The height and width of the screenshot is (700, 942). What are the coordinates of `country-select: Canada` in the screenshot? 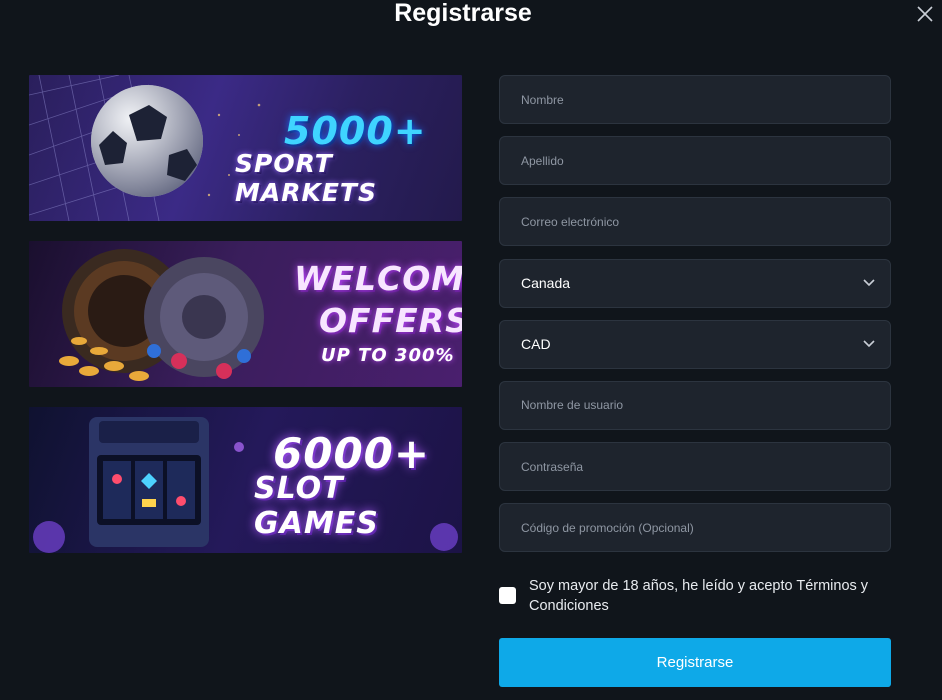 It's located at (695, 283).